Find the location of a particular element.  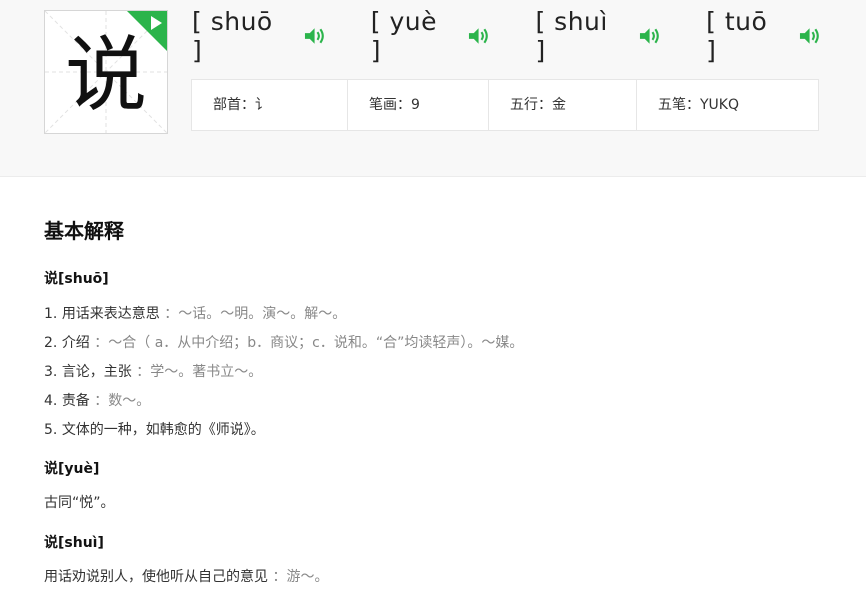

definition-item: 4. 责备 ：数～。 is located at coordinates (97, 400).